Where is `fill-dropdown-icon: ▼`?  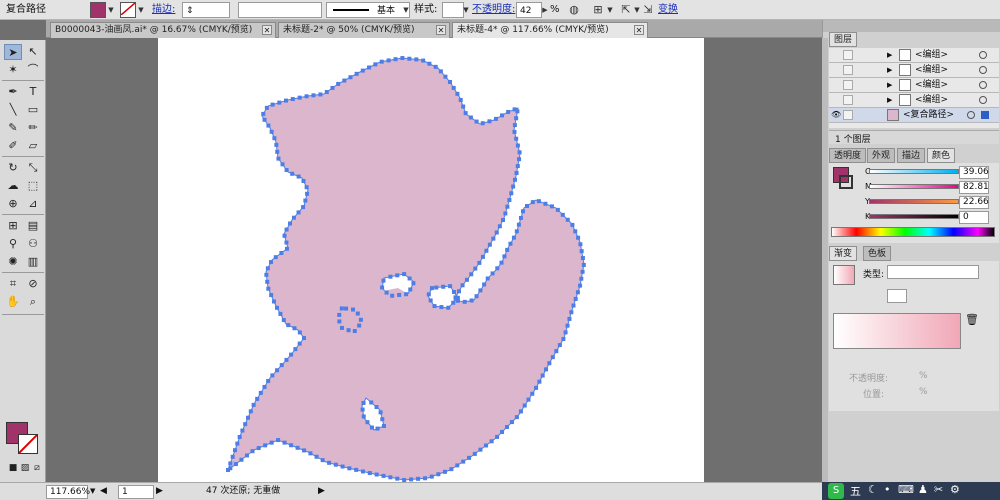 fill-dropdown-icon: ▼ is located at coordinates (111, 10).